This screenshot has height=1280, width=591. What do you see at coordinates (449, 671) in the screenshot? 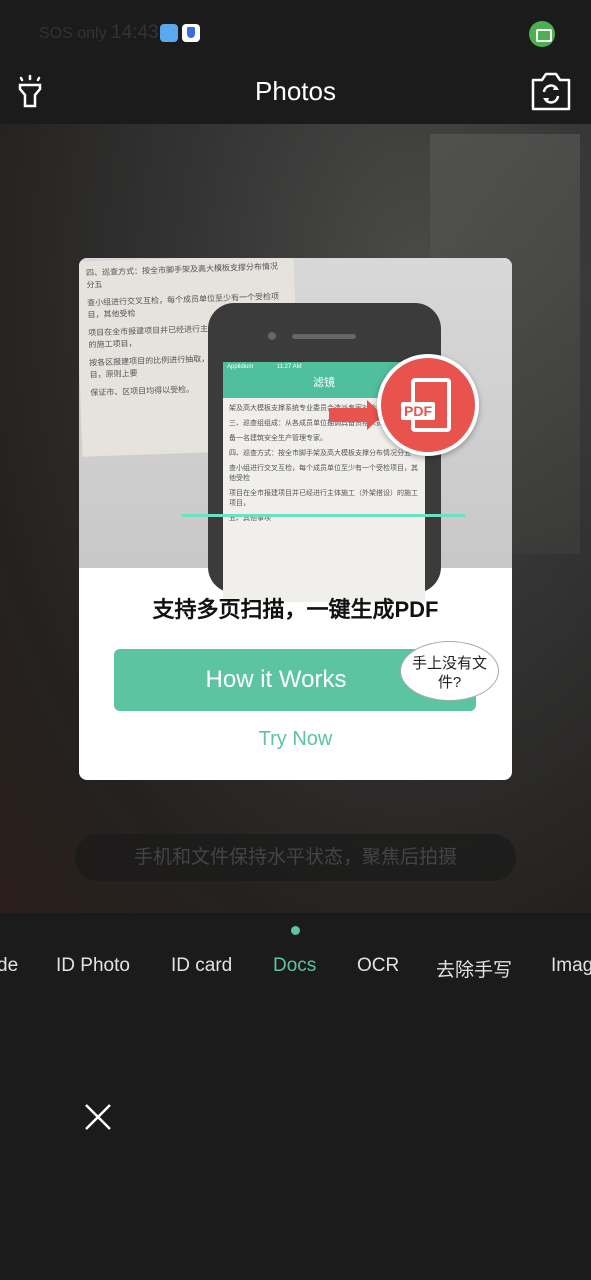
I see `speech-bubble: 手上没有文件?` at bounding box center [449, 671].